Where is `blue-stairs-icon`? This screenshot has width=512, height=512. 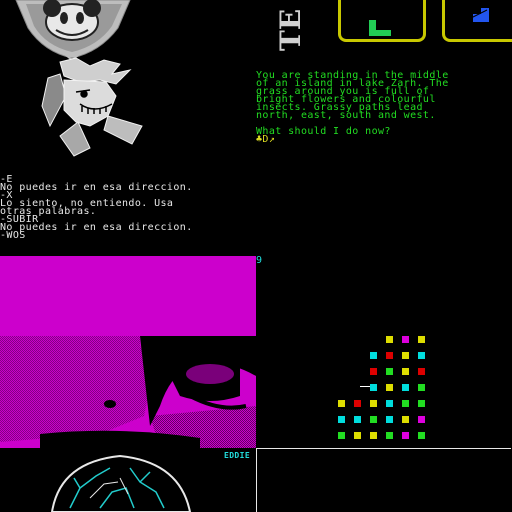 blue-stairs-icon is located at coordinates (477, 15).